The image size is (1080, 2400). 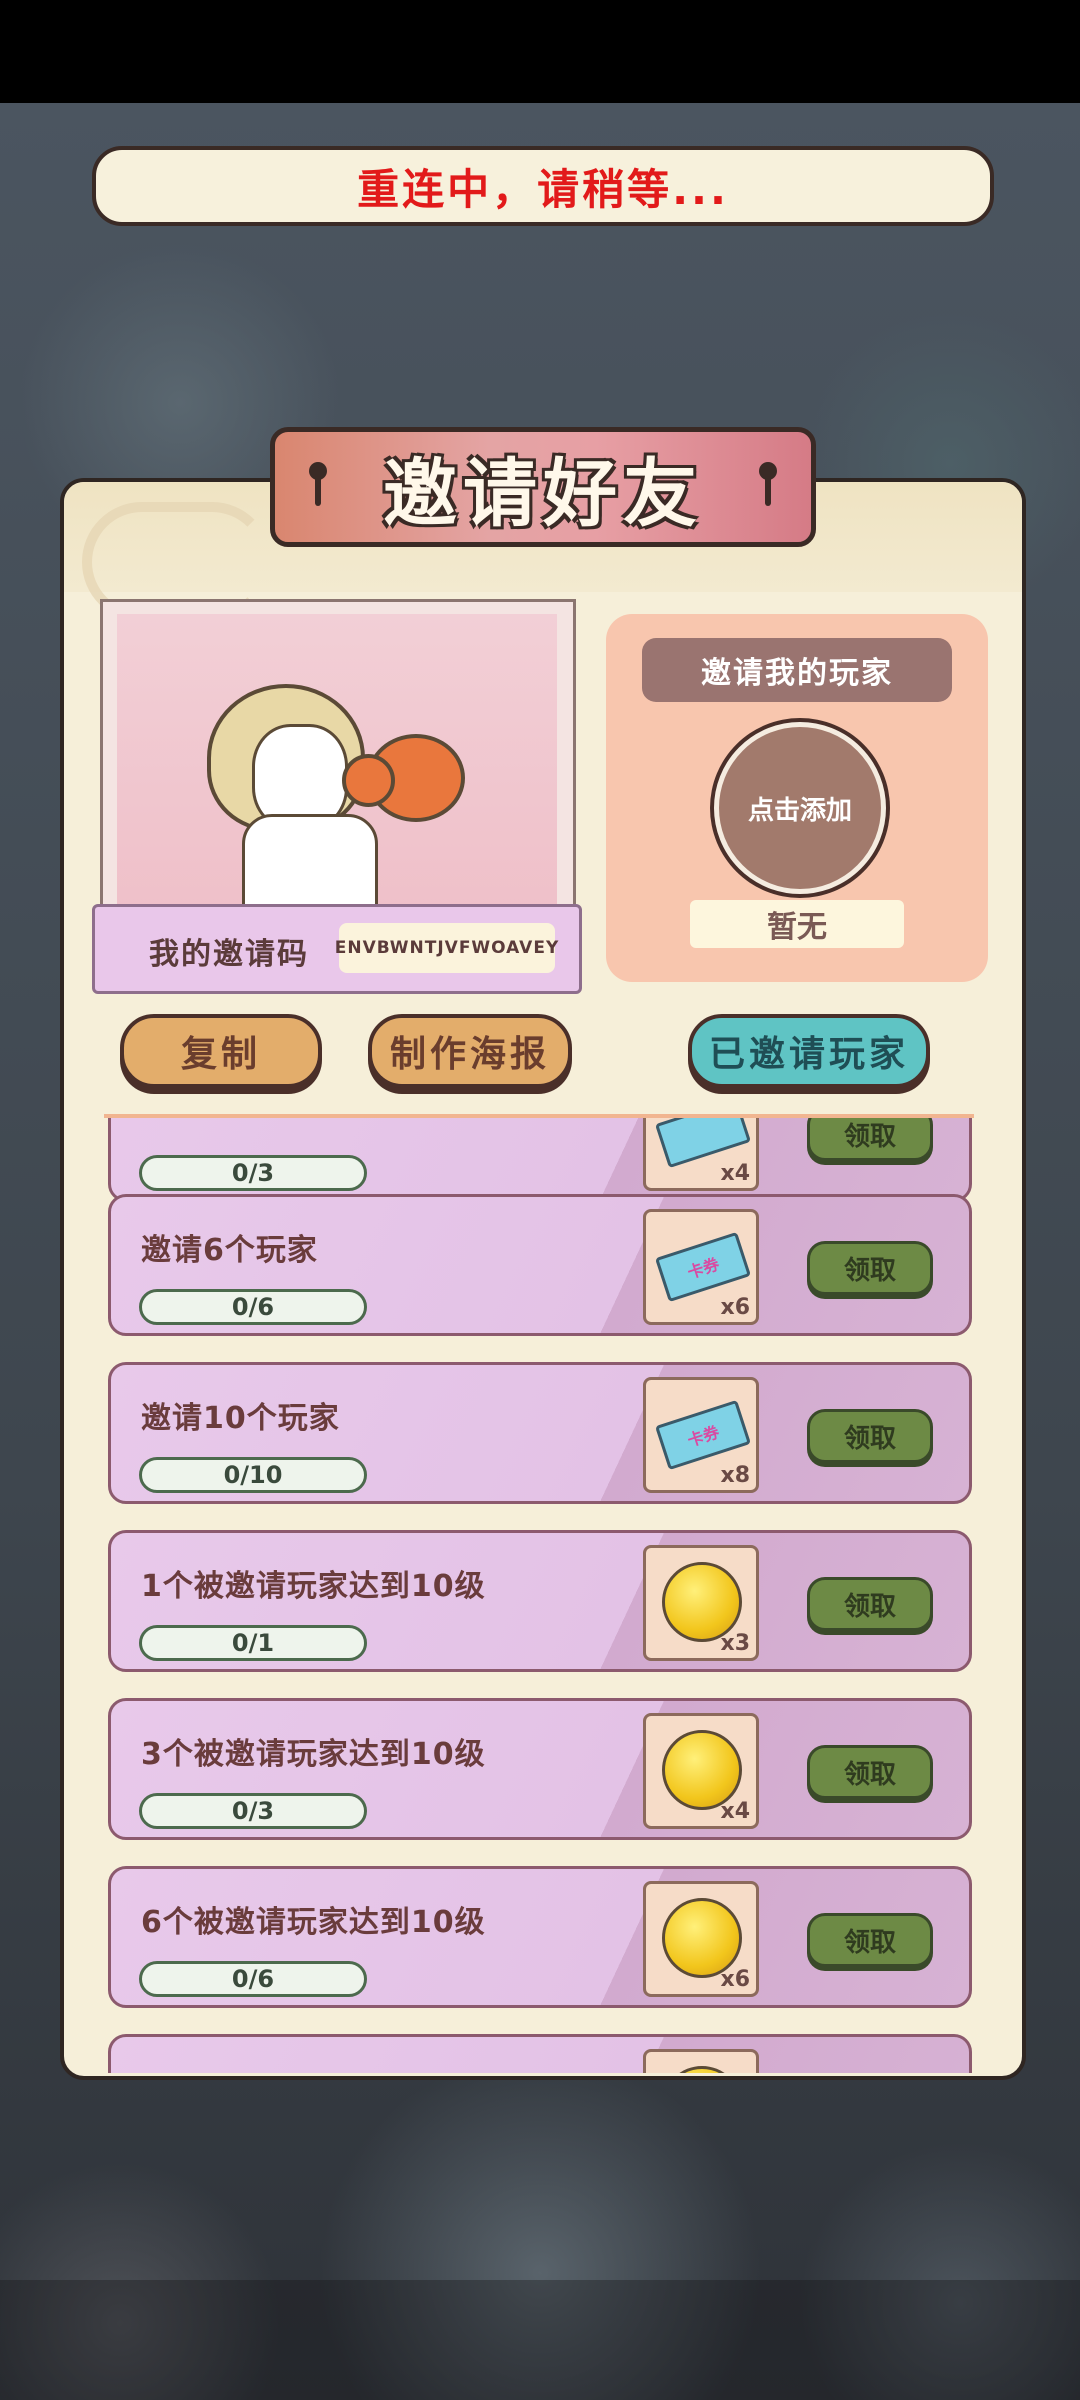 I want to click on task-title: 1个被邀请玩家达到10级, so click(x=313, y=1586).